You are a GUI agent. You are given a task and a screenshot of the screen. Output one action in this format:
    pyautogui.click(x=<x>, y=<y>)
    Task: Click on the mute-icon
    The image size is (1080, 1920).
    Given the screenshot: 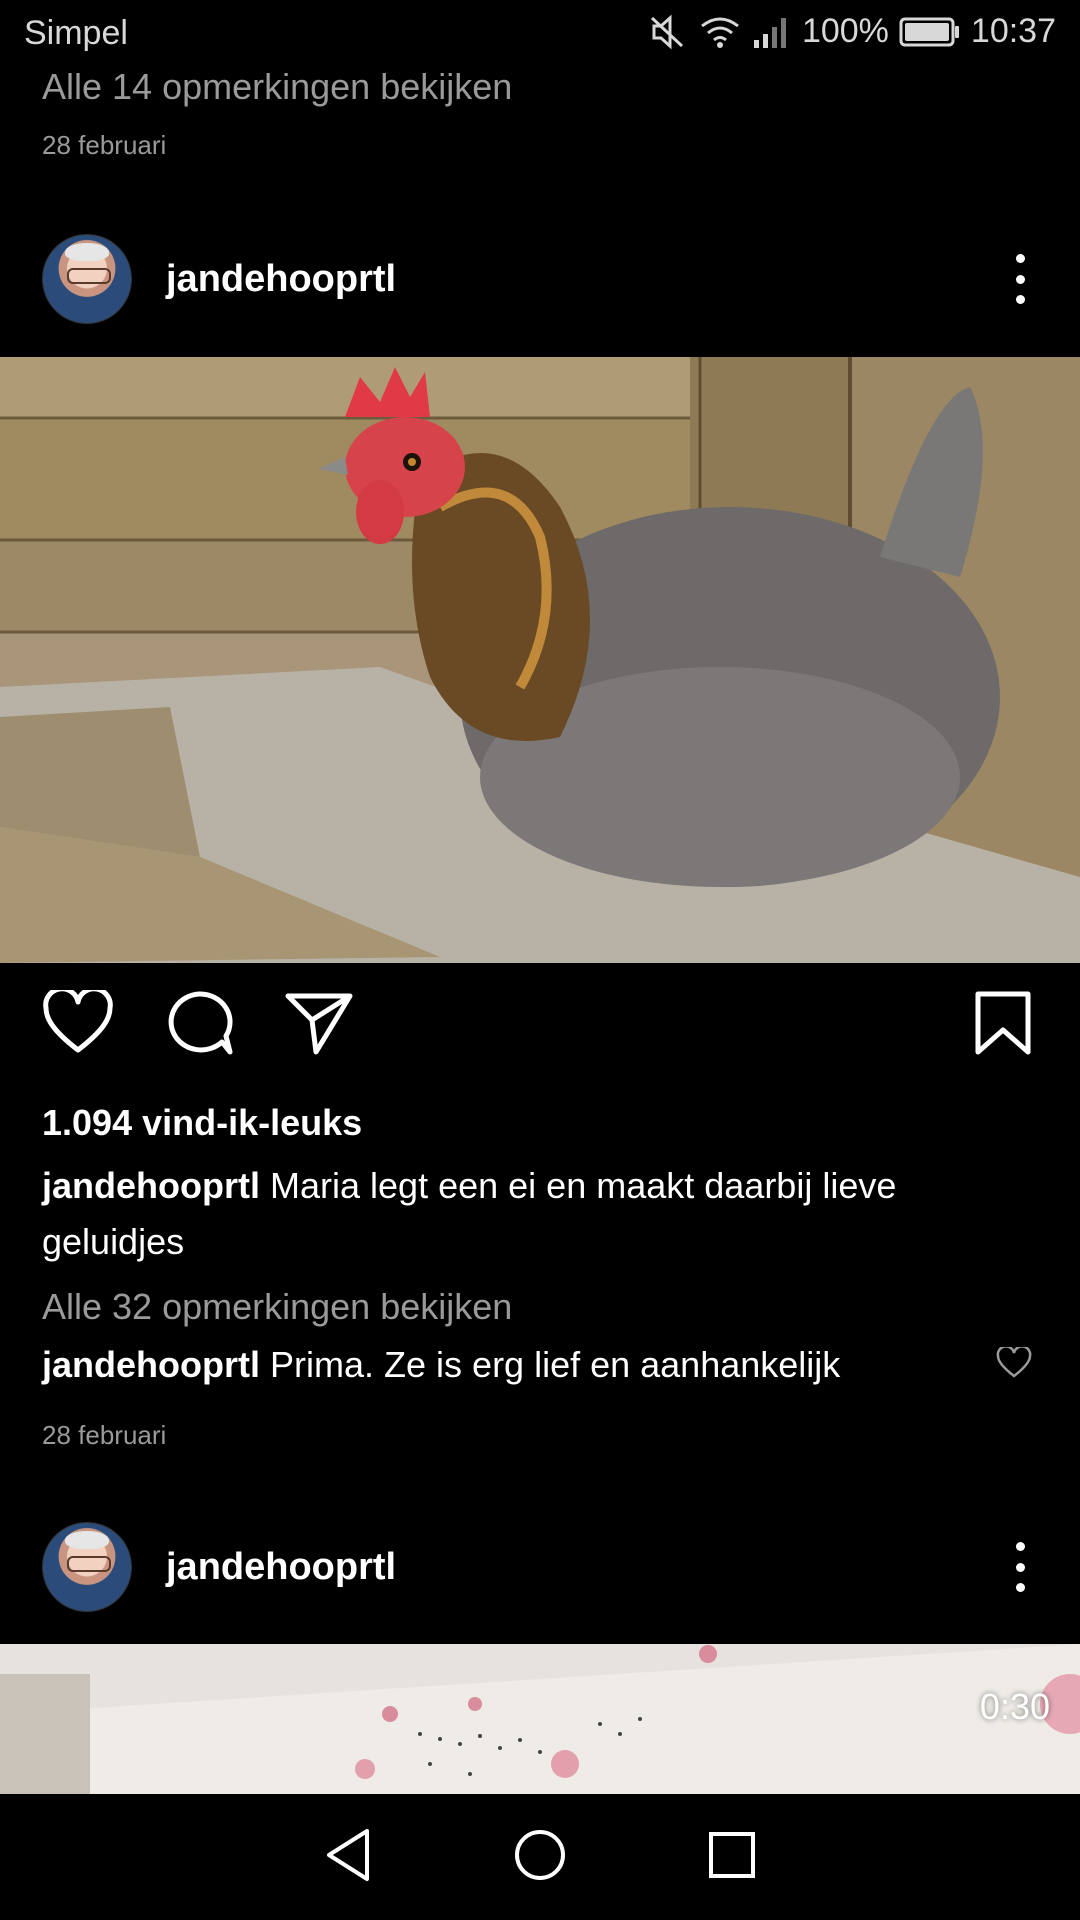 What is the action you would take?
    pyautogui.click(x=668, y=32)
    